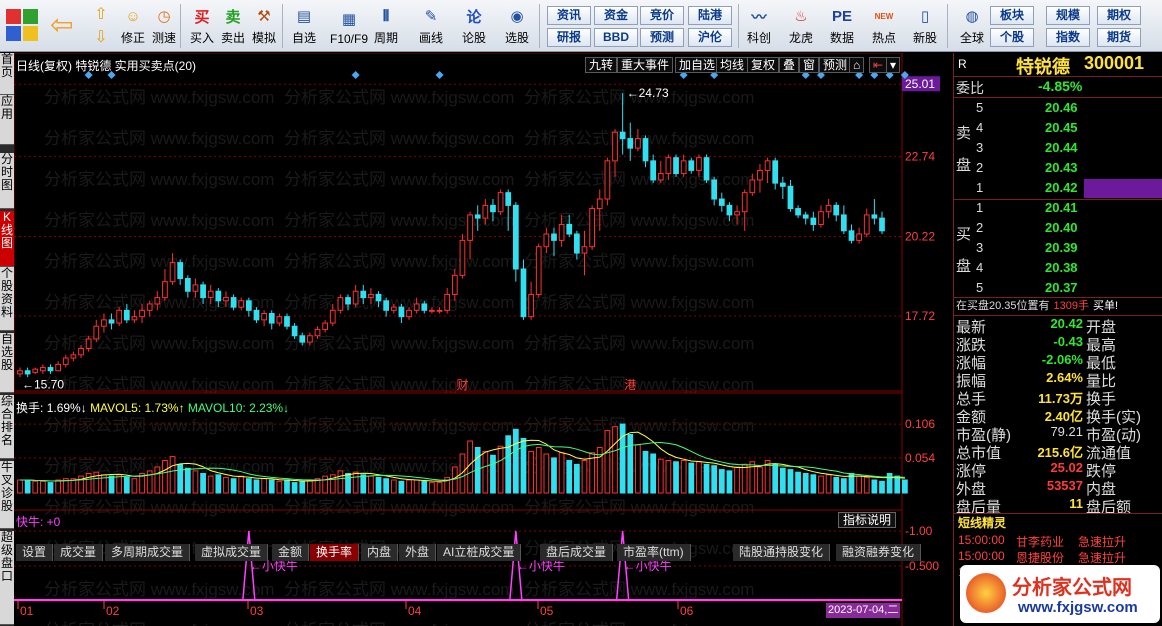 The height and width of the screenshot is (626, 1162). What do you see at coordinates (35, 552) in the screenshot?
I see `indicator-tab: 设置` at bounding box center [35, 552].